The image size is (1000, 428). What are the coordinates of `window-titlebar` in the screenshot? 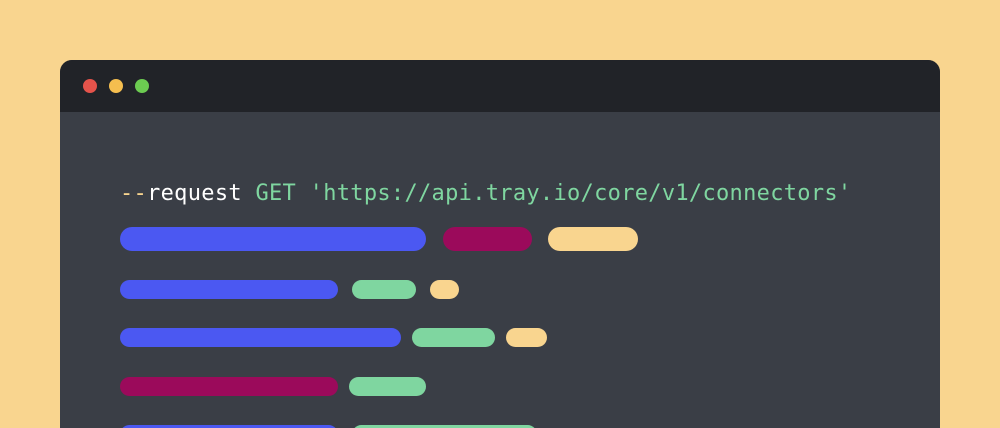 It's located at (500, 86).